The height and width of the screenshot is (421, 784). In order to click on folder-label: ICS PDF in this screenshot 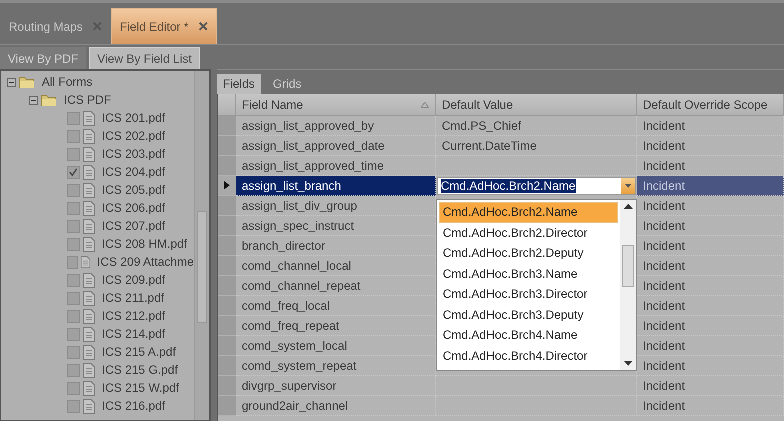, I will do `click(88, 100)`.